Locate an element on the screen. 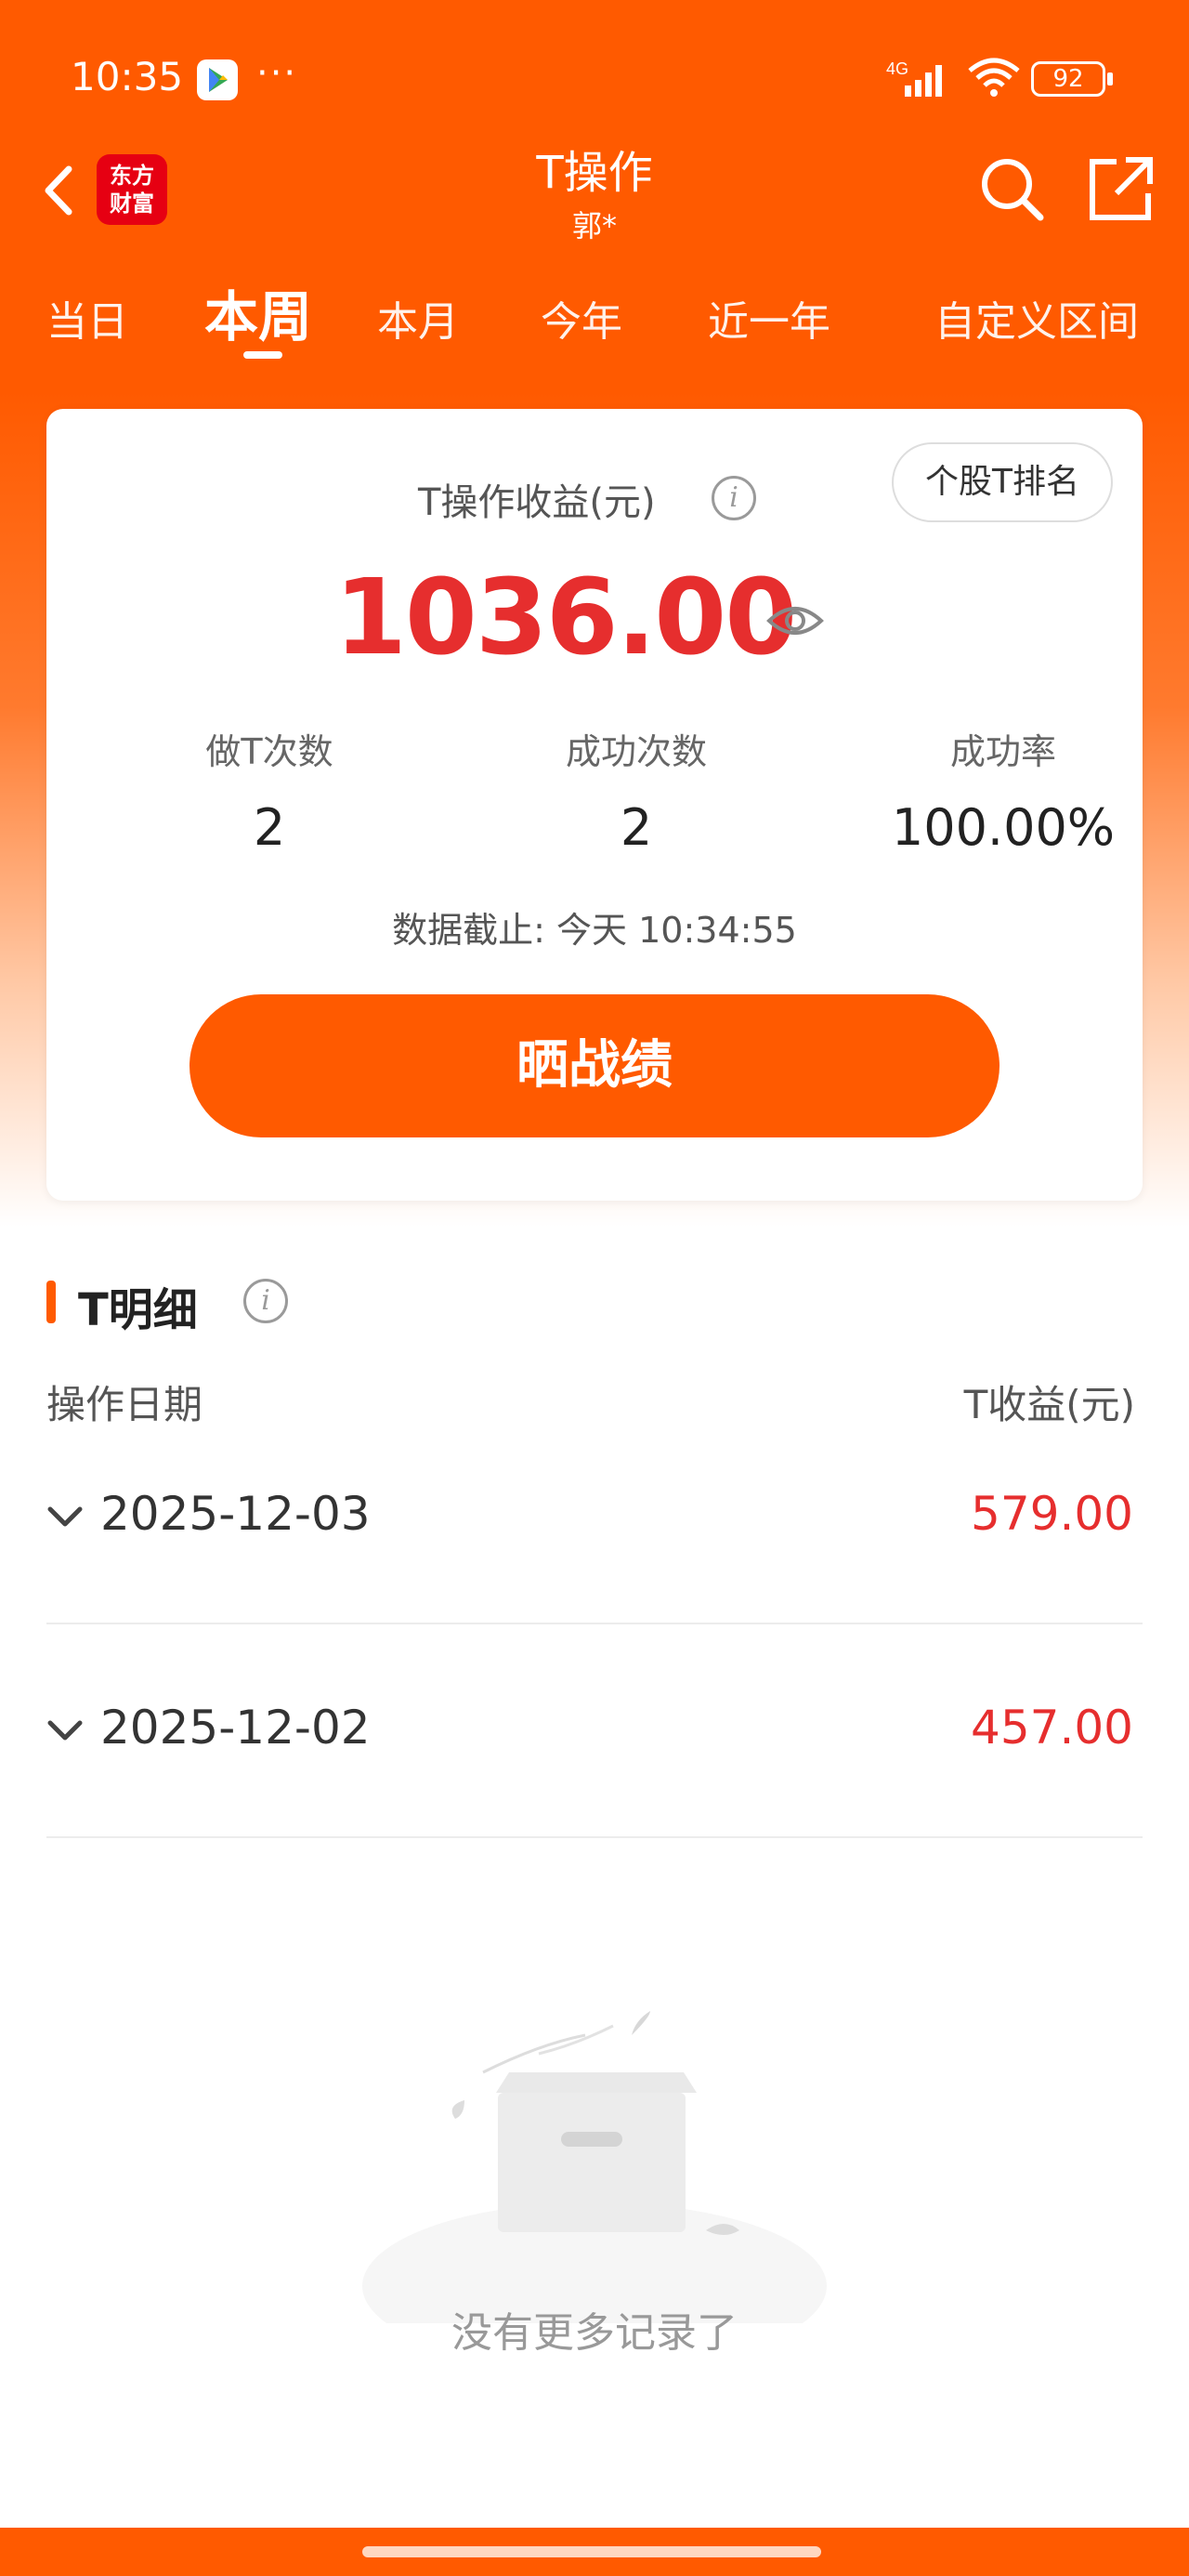 This screenshot has height=2576, width=1189. play-store-icon is located at coordinates (218, 79).